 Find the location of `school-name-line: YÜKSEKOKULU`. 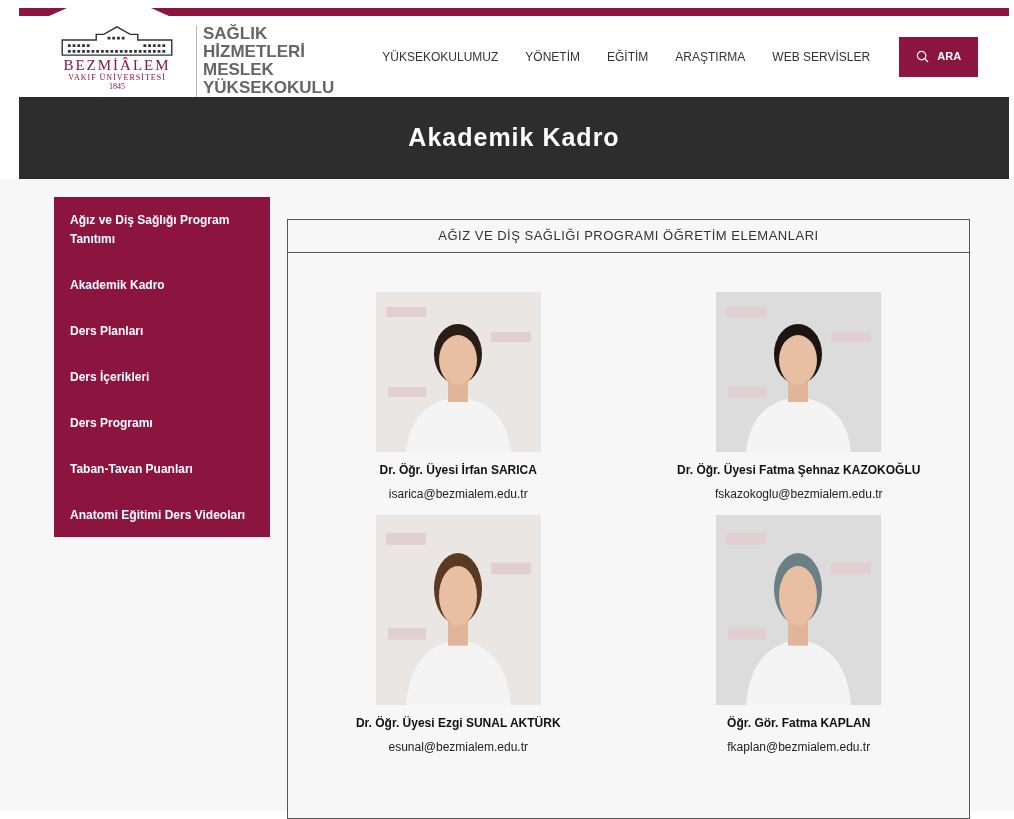

school-name-line: YÜKSEKOKULU is located at coordinates (269, 87).